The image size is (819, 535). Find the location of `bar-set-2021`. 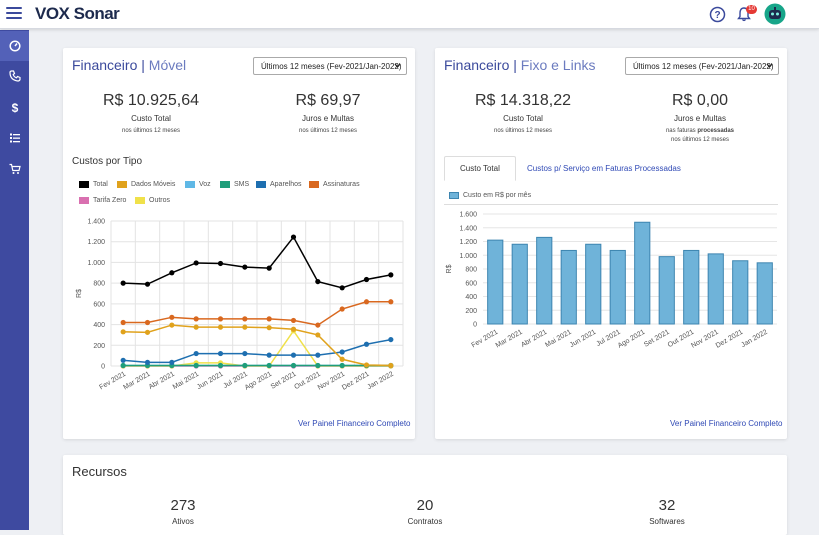

bar-set-2021 is located at coordinates (666, 290).